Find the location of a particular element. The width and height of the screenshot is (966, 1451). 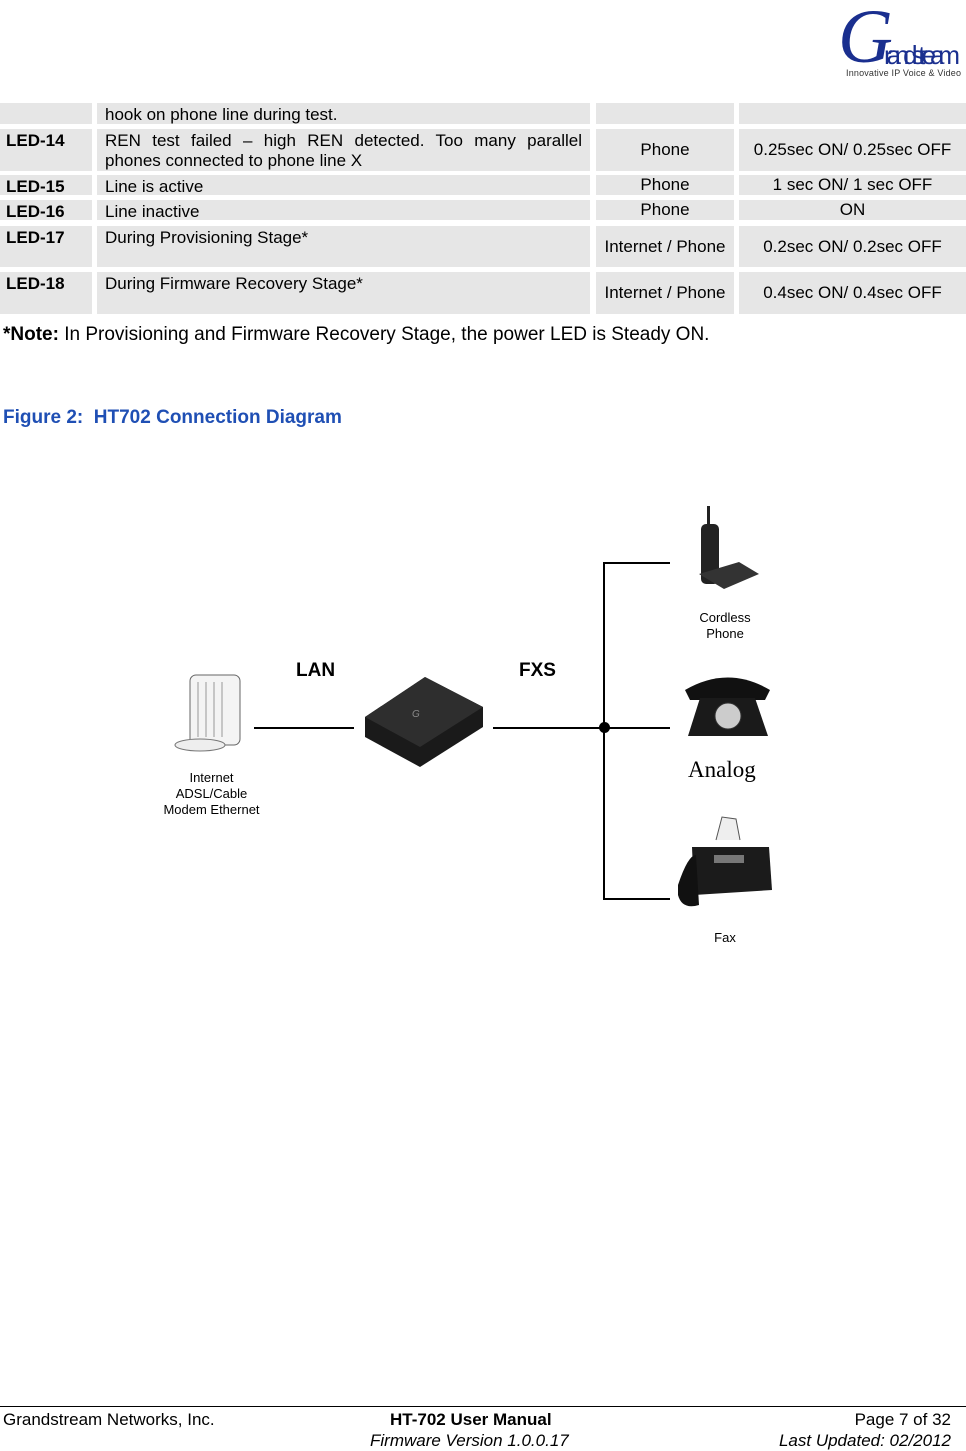

pattern-cell: 0.4sec ON/ 0.4sec OFF is located at coordinates (852, 293).